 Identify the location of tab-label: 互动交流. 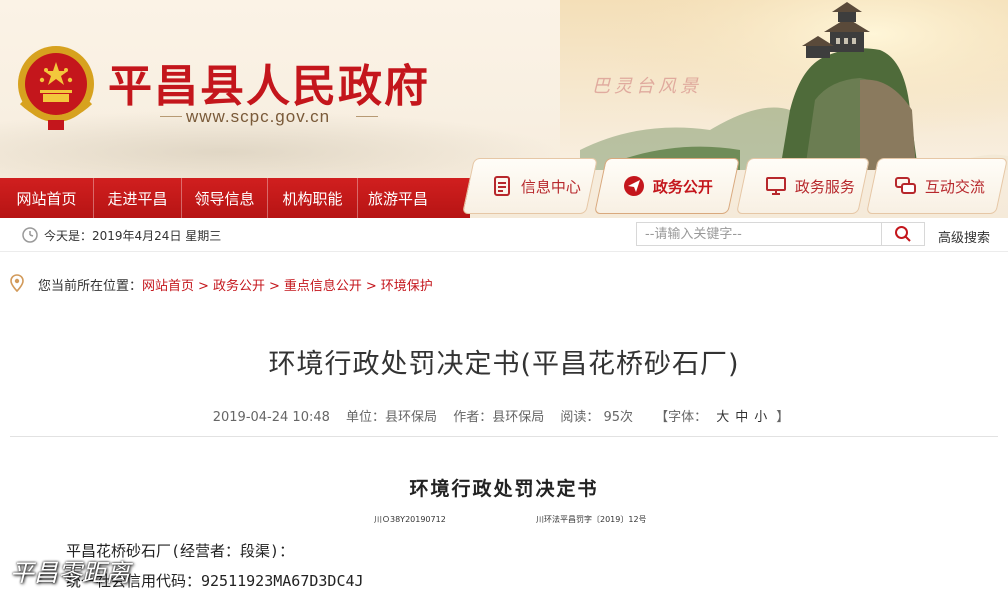
(955, 186).